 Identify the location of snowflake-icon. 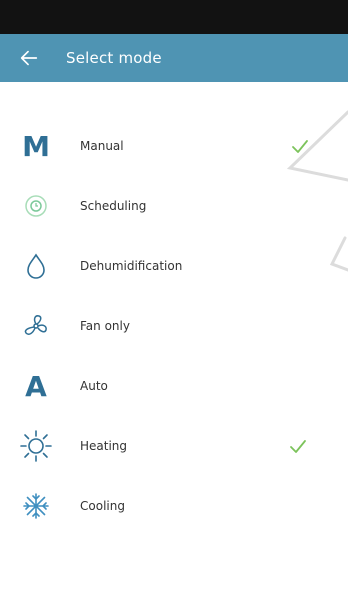
(36, 506).